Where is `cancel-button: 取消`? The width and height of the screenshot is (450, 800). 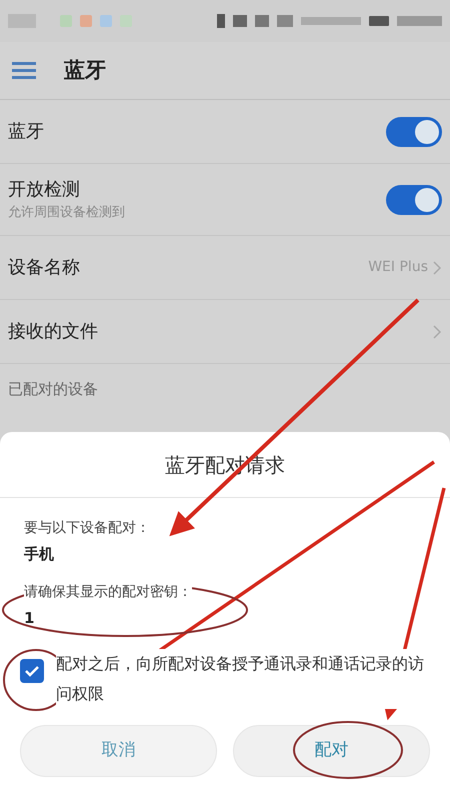
cancel-button: 取消 is located at coordinates (118, 751).